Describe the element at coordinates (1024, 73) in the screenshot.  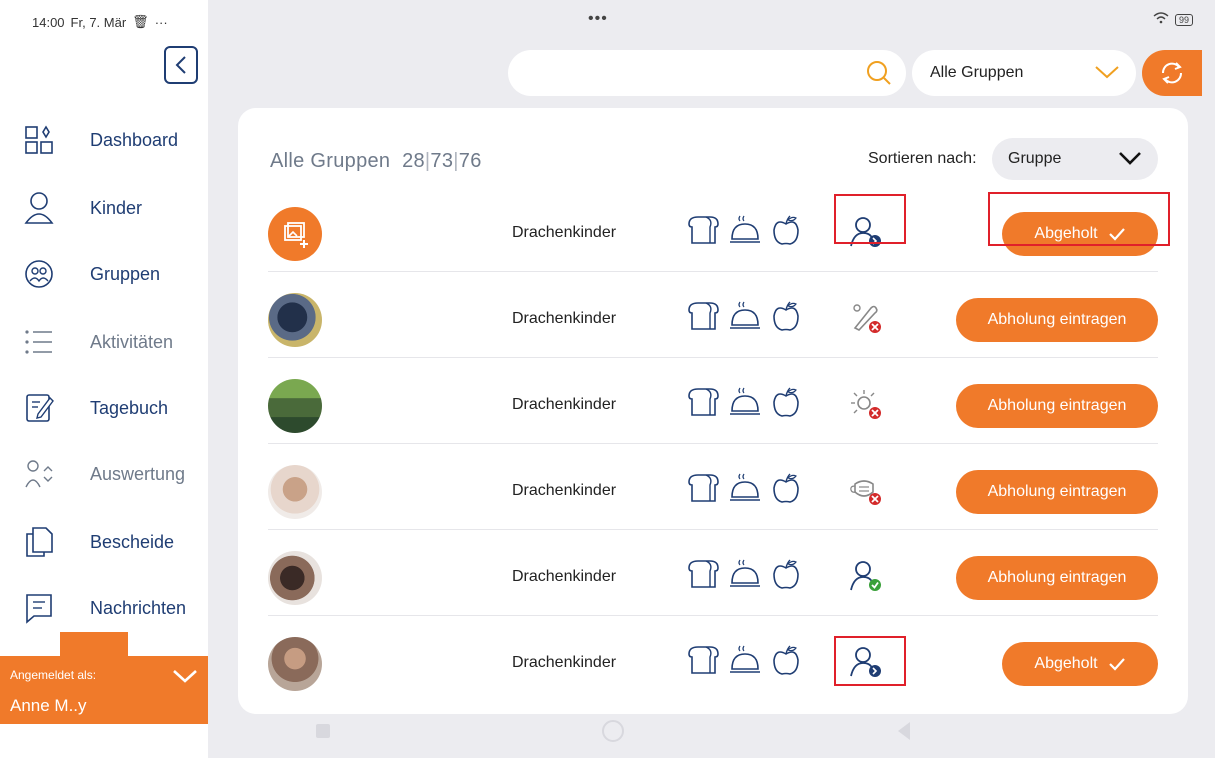
I see `group-filter-select: Alle Gruppen` at that location.